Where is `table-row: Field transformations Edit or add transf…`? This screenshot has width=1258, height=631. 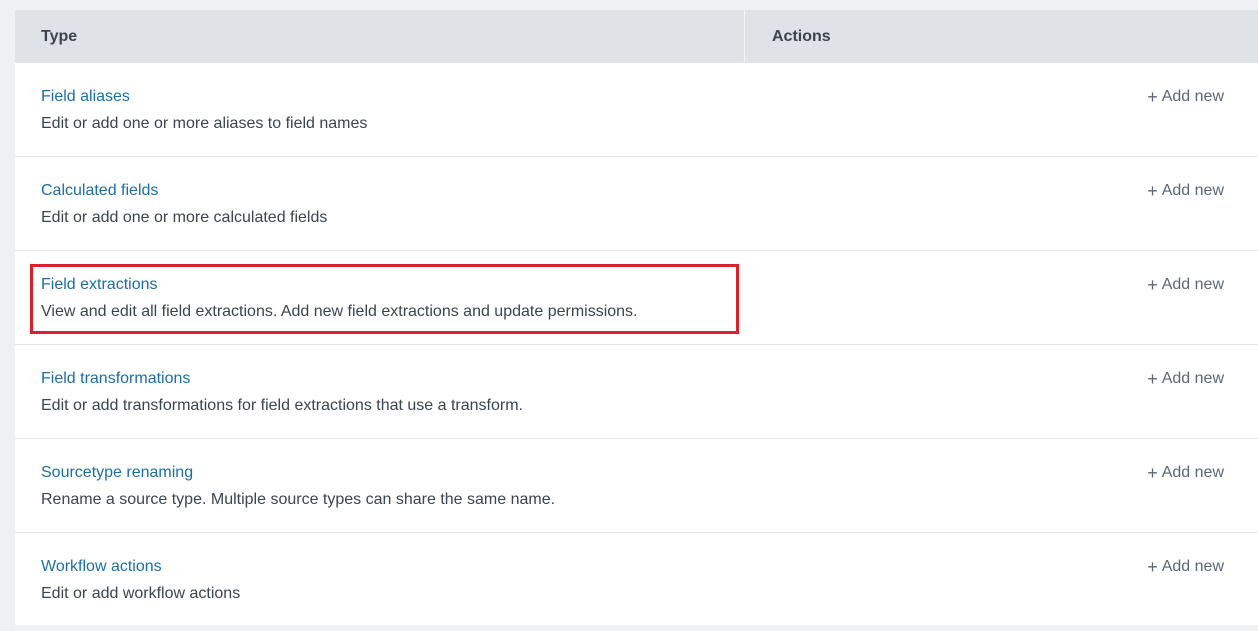
table-row: Field transformations Edit or add transf… is located at coordinates (636, 392).